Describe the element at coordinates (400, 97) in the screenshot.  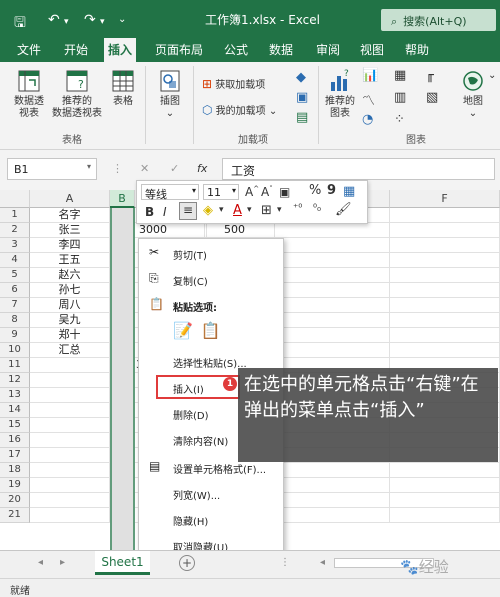
I see `statistic-chart-icon: ▥` at that location.